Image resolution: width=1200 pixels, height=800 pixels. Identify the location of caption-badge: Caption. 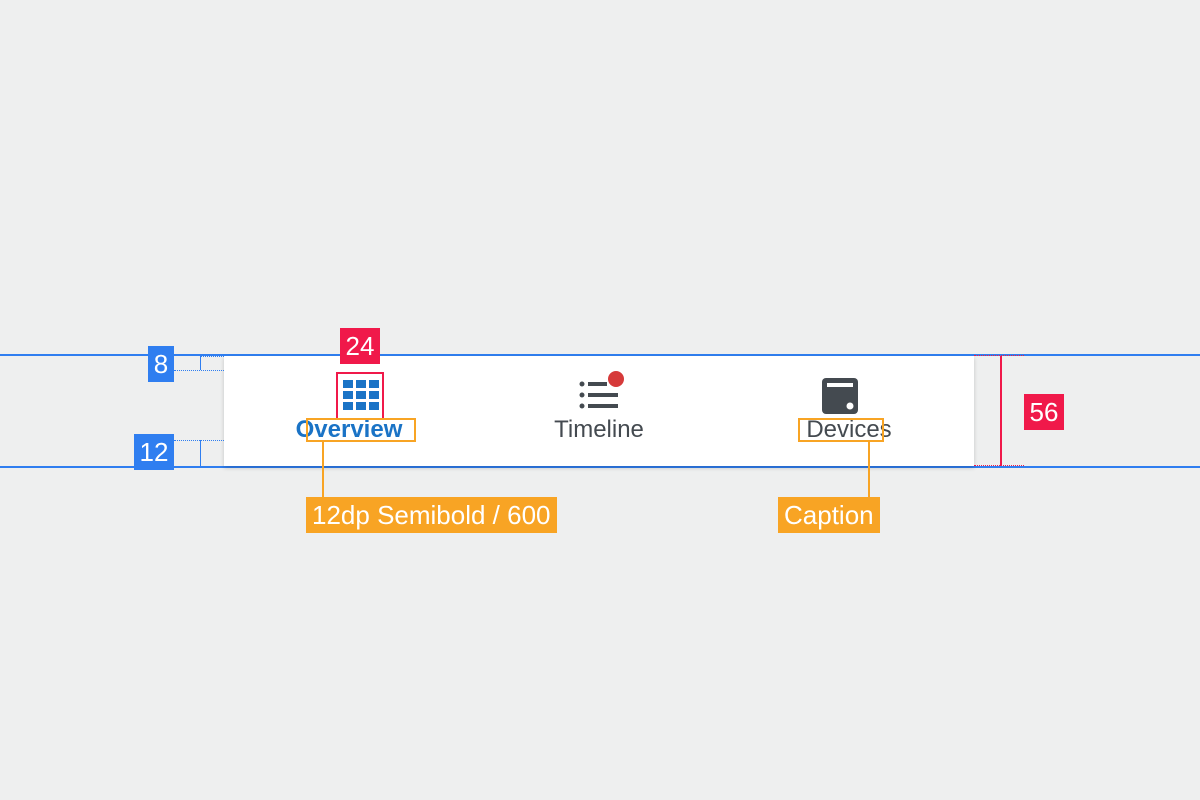
(829, 515).